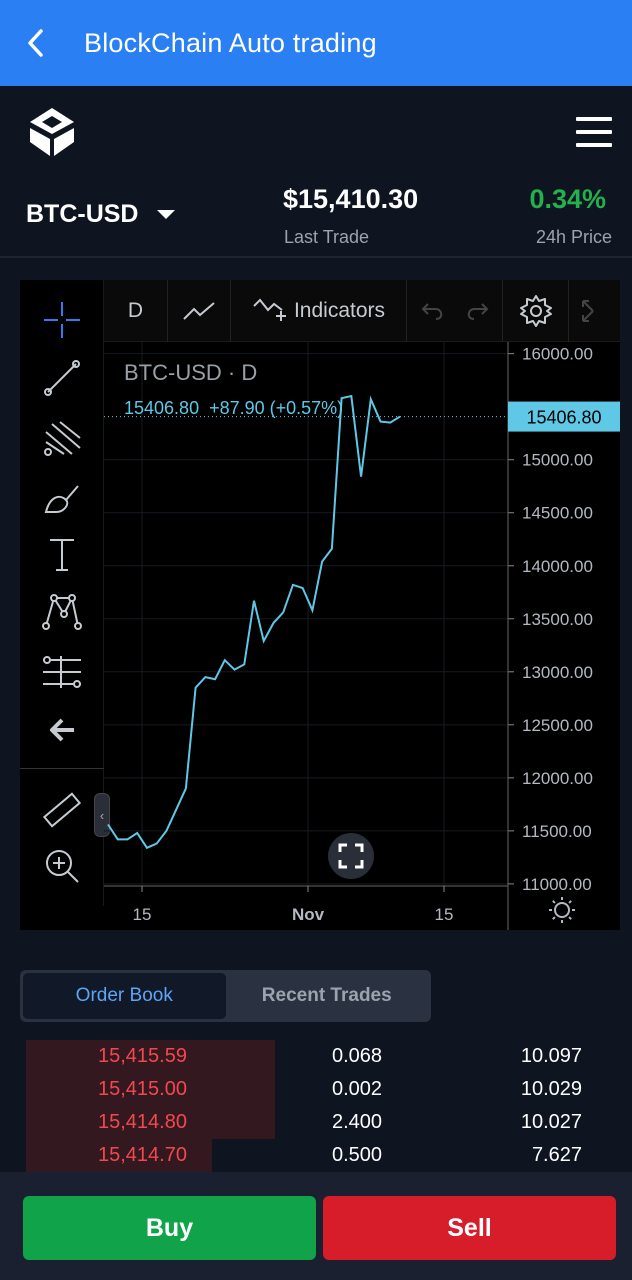  Describe the element at coordinates (327, 237) in the screenshot. I see `last-trade-label: Last Trade` at that location.